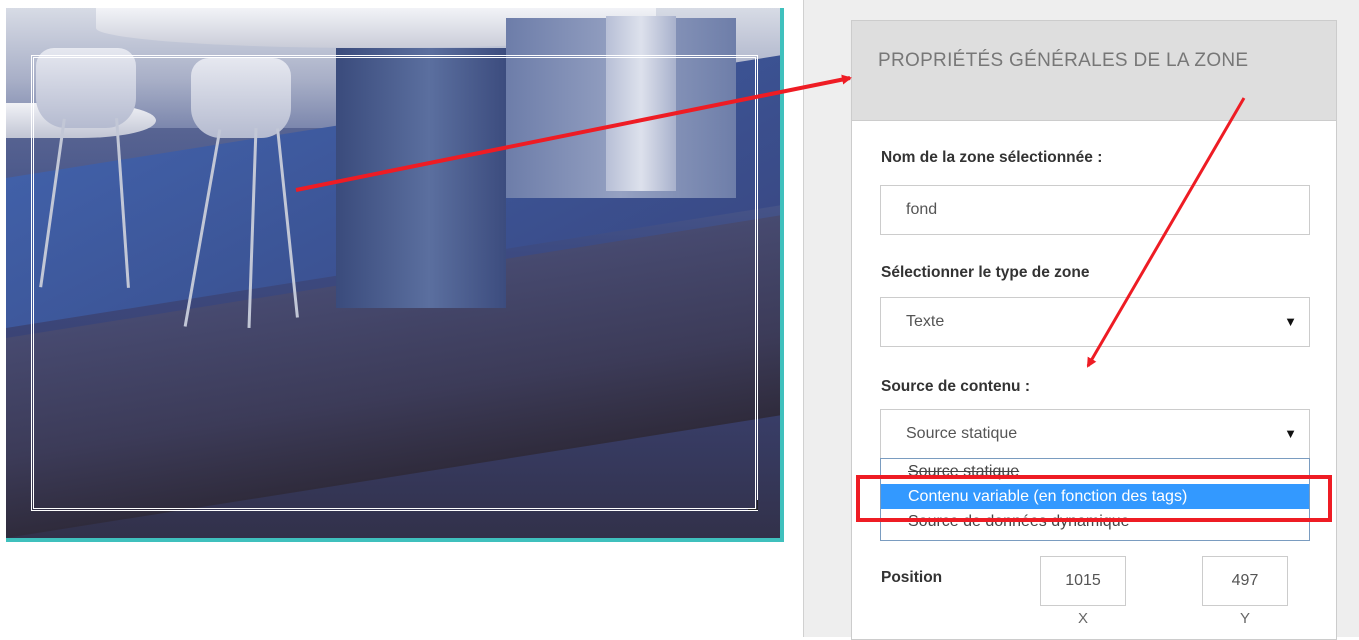  I want to click on position-y-label: Y, so click(1244, 618).